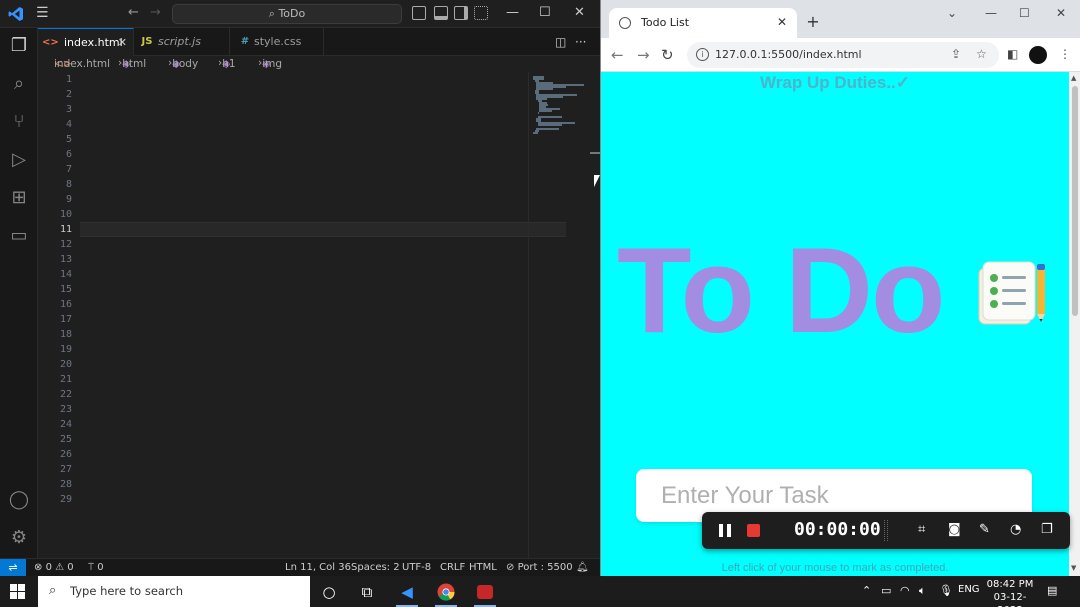  I want to click on reload-icon: ↻, so click(667, 55).